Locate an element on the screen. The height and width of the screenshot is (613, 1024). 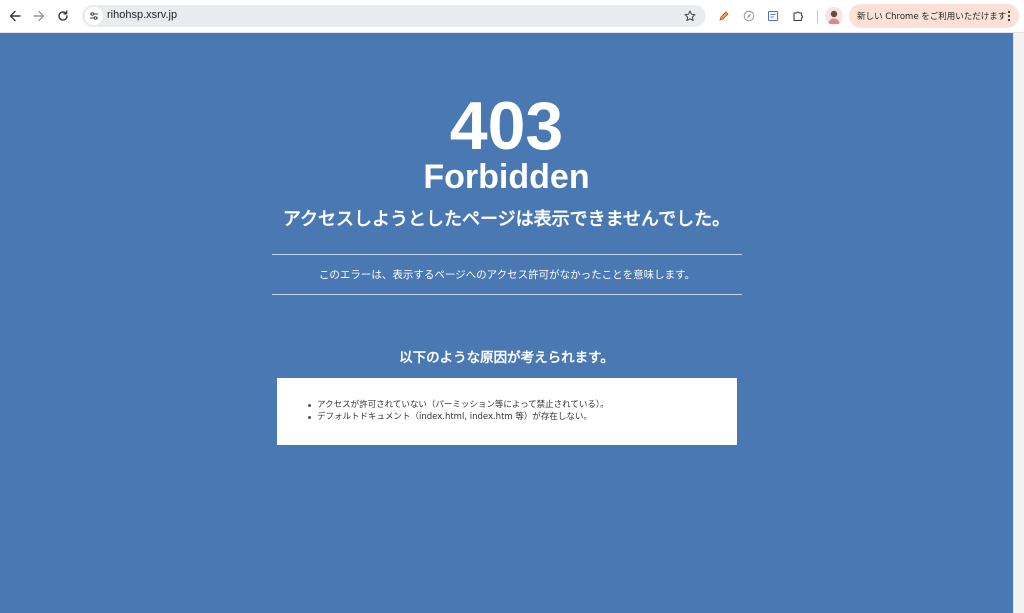
browser-toolbar: rihohsp.xsrv.jp 新しい Chrome をご利用いただけます is located at coordinates (512, 16).